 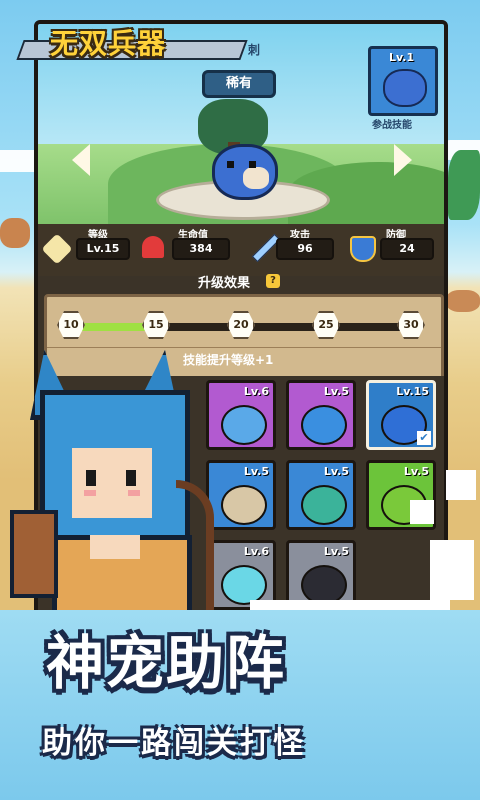 I want to click on pet-slot: Lv.1, so click(x=403, y=81).